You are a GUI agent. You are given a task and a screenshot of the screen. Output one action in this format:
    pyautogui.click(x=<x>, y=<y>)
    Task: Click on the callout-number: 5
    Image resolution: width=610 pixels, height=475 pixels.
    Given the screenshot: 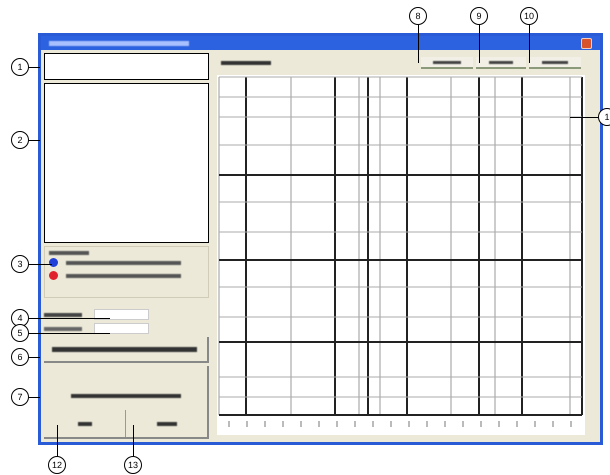 What is the action you would take?
    pyautogui.click(x=20, y=333)
    